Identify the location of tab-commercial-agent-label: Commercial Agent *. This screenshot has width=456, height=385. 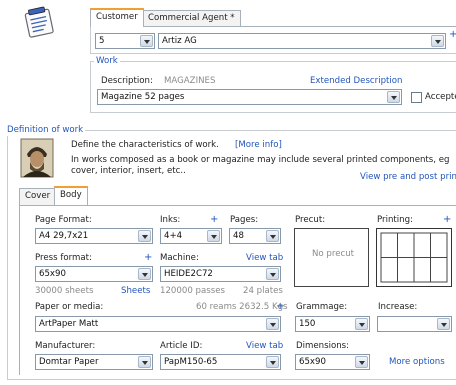
(191, 18).